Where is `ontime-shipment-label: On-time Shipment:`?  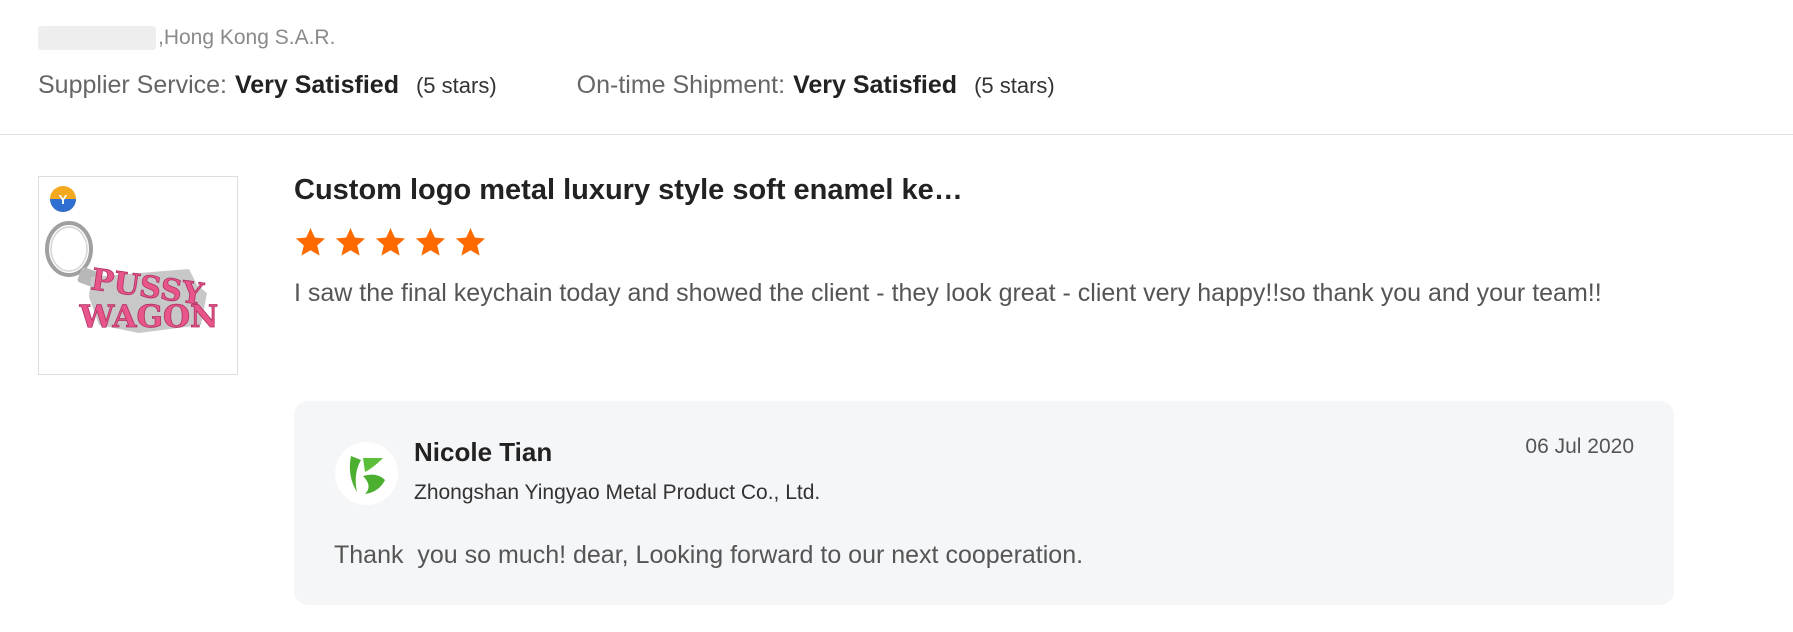
ontime-shipment-label: On-time Shipment: is located at coordinates (681, 85).